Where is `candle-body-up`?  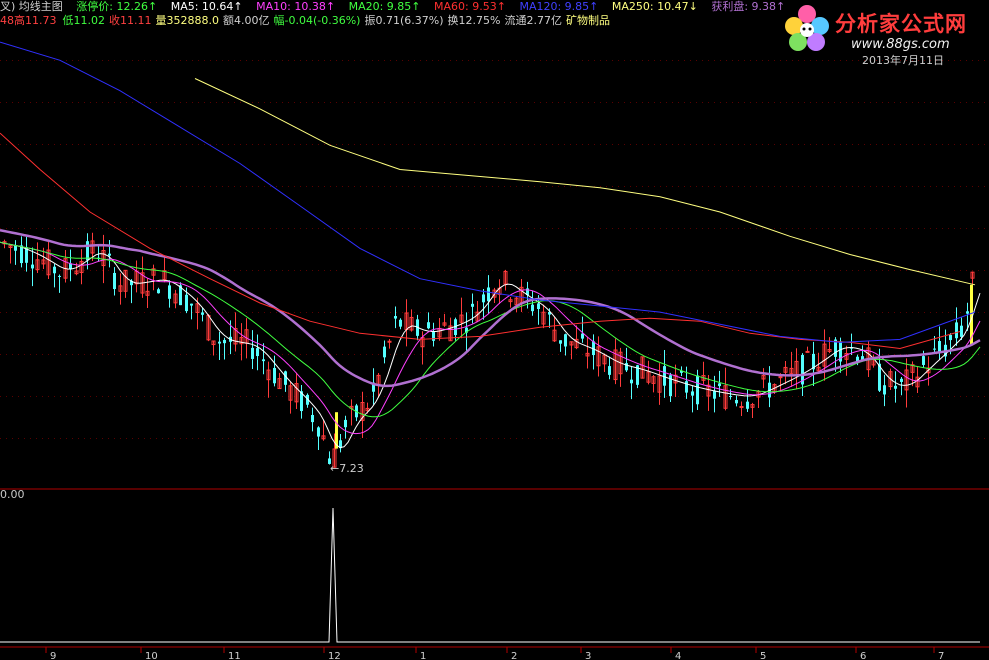
candle-body-up is located at coordinates (807, 351).